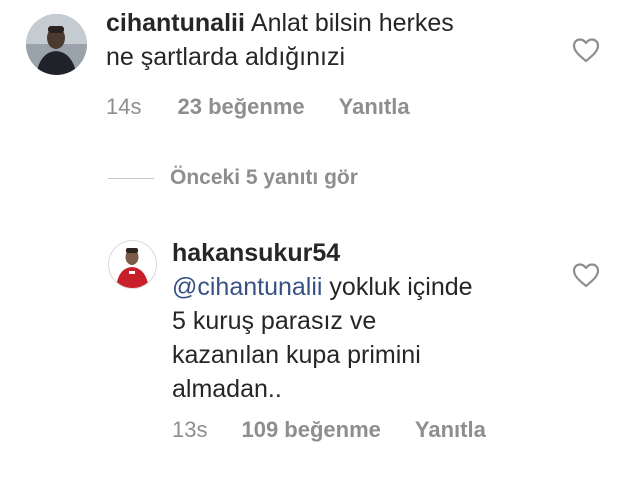 This screenshot has height=479, width=633. Describe the element at coordinates (175, 23) in the screenshot. I see `username: cihantunalii` at that location.